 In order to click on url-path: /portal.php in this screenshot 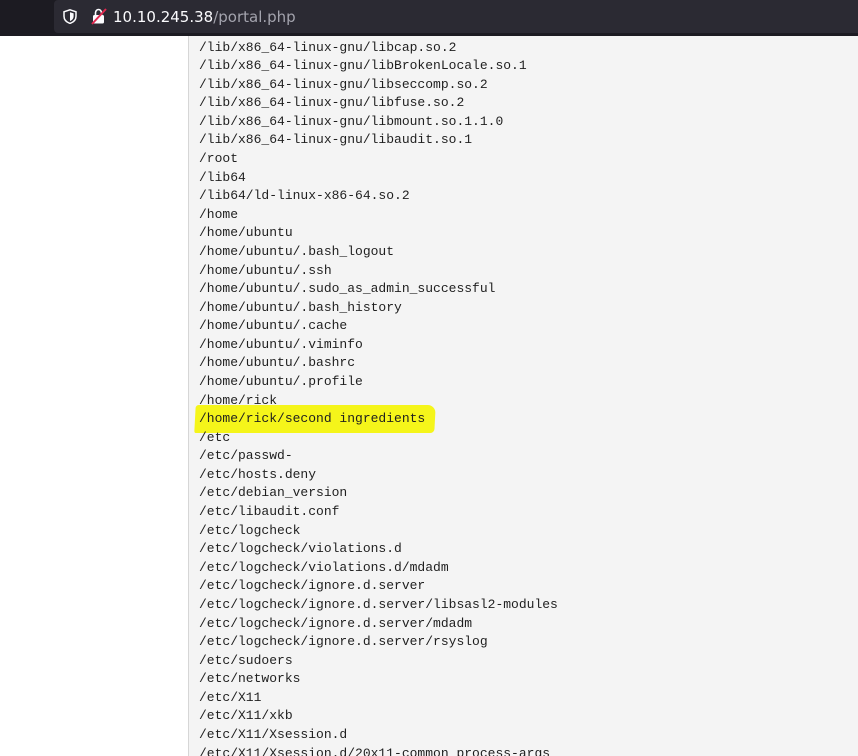, I will do `click(254, 17)`.